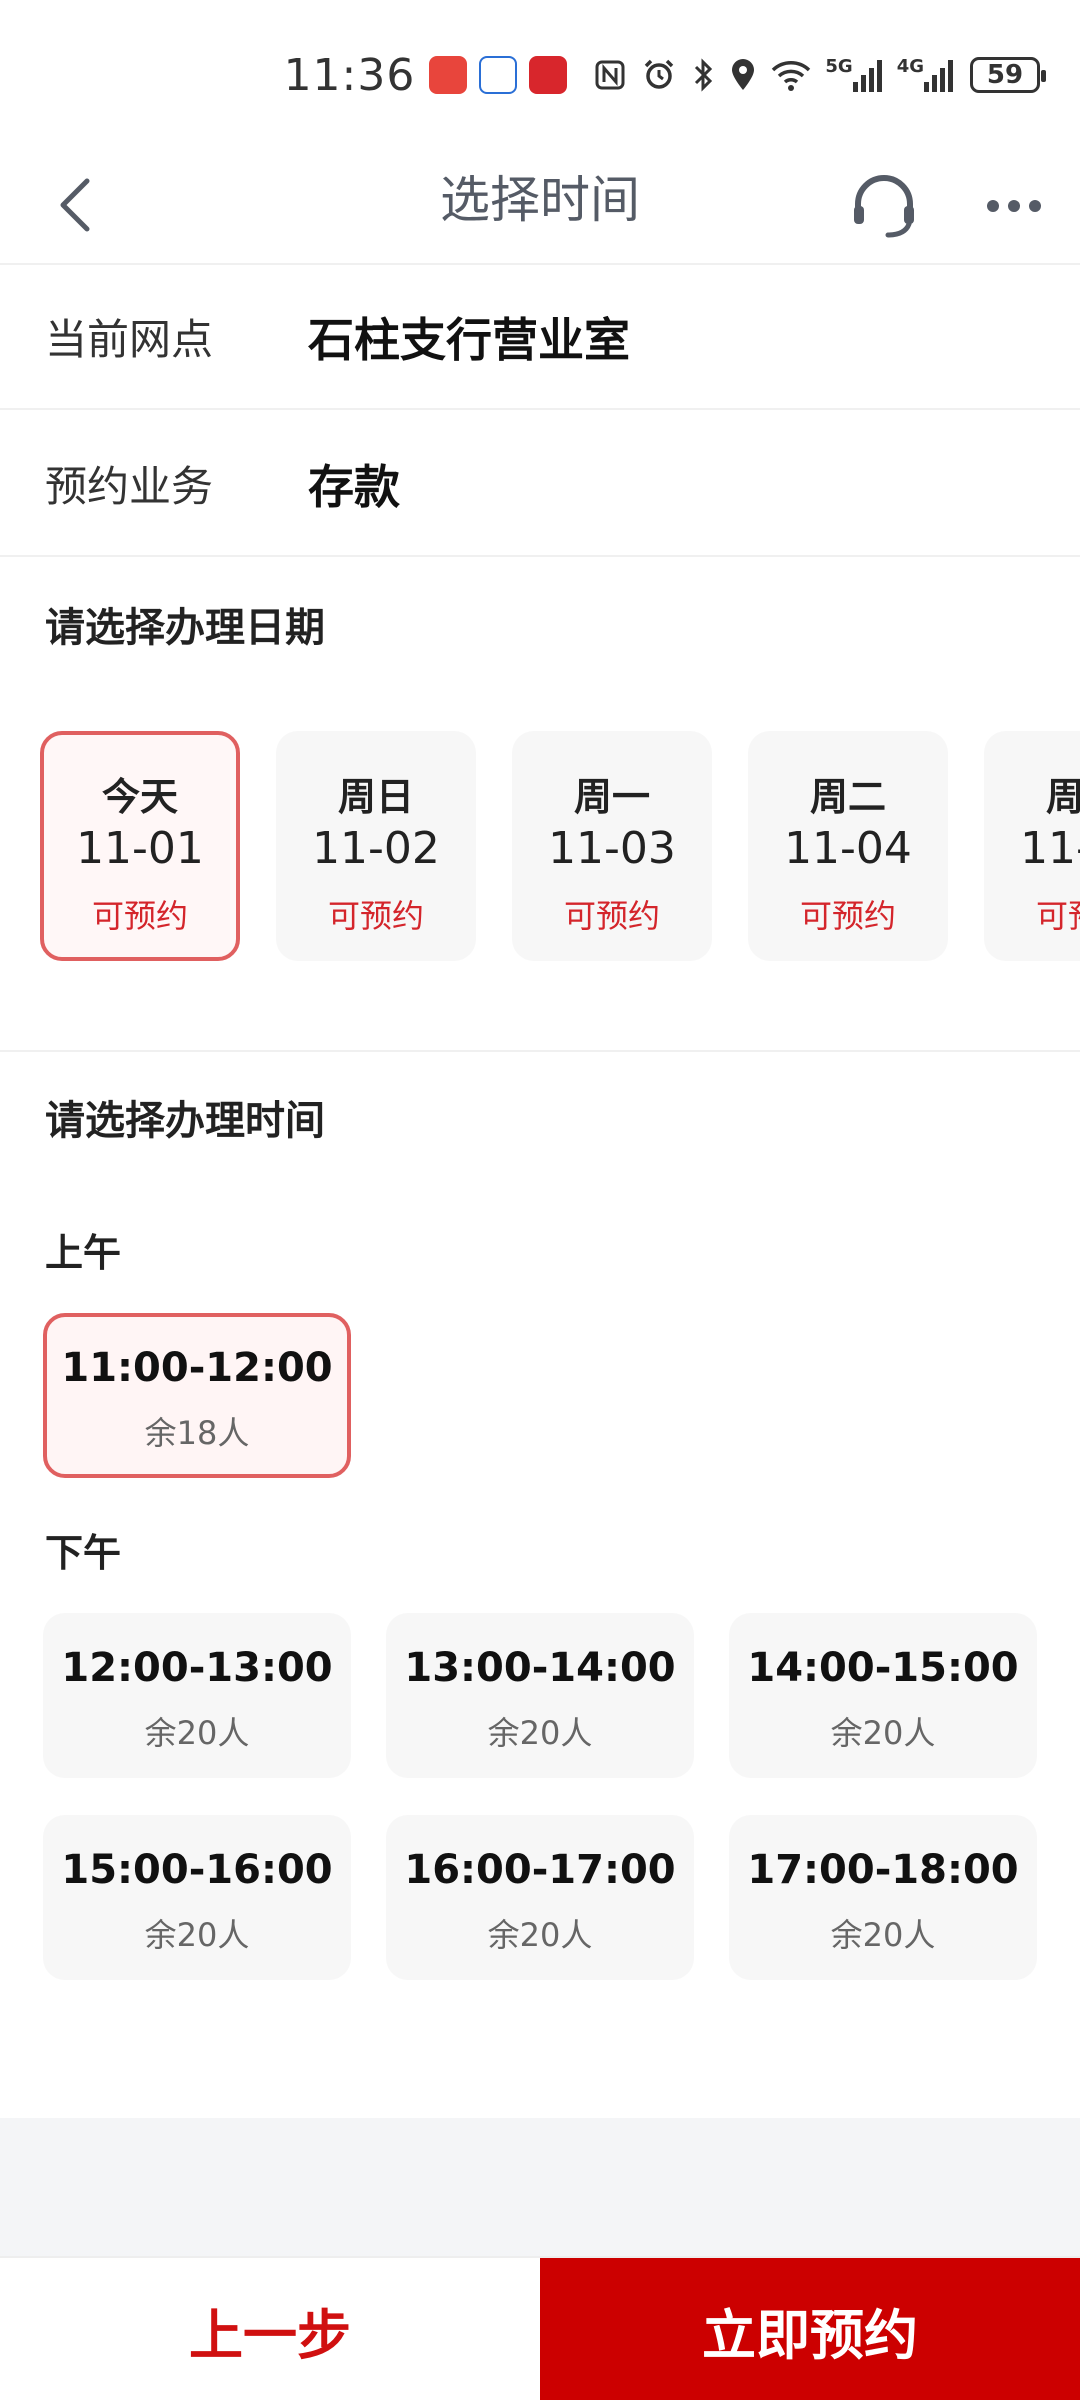 Image resolution: width=1080 pixels, height=2400 pixels. Describe the element at coordinates (610, 75) in the screenshot. I see `nfc-icon` at that location.